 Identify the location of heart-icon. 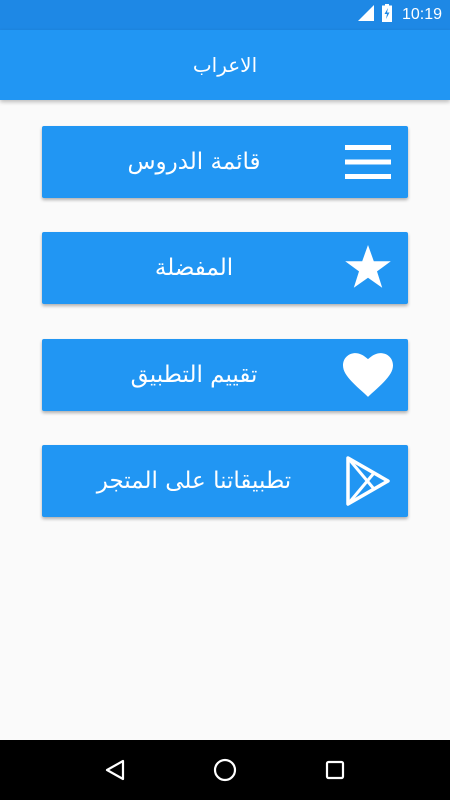
(368, 375).